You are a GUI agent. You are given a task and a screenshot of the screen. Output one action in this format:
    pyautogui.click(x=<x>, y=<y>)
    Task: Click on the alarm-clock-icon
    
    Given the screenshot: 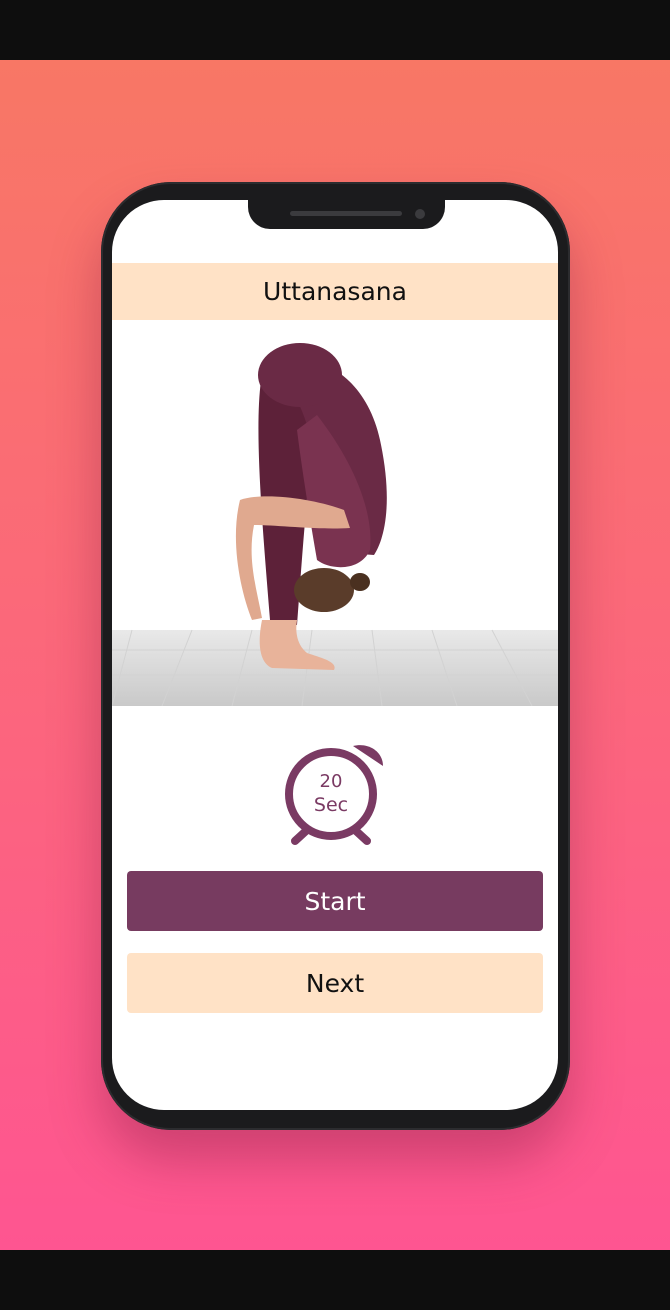 What is the action you would take?
    pyautogui.click(x=334, y=795)
    